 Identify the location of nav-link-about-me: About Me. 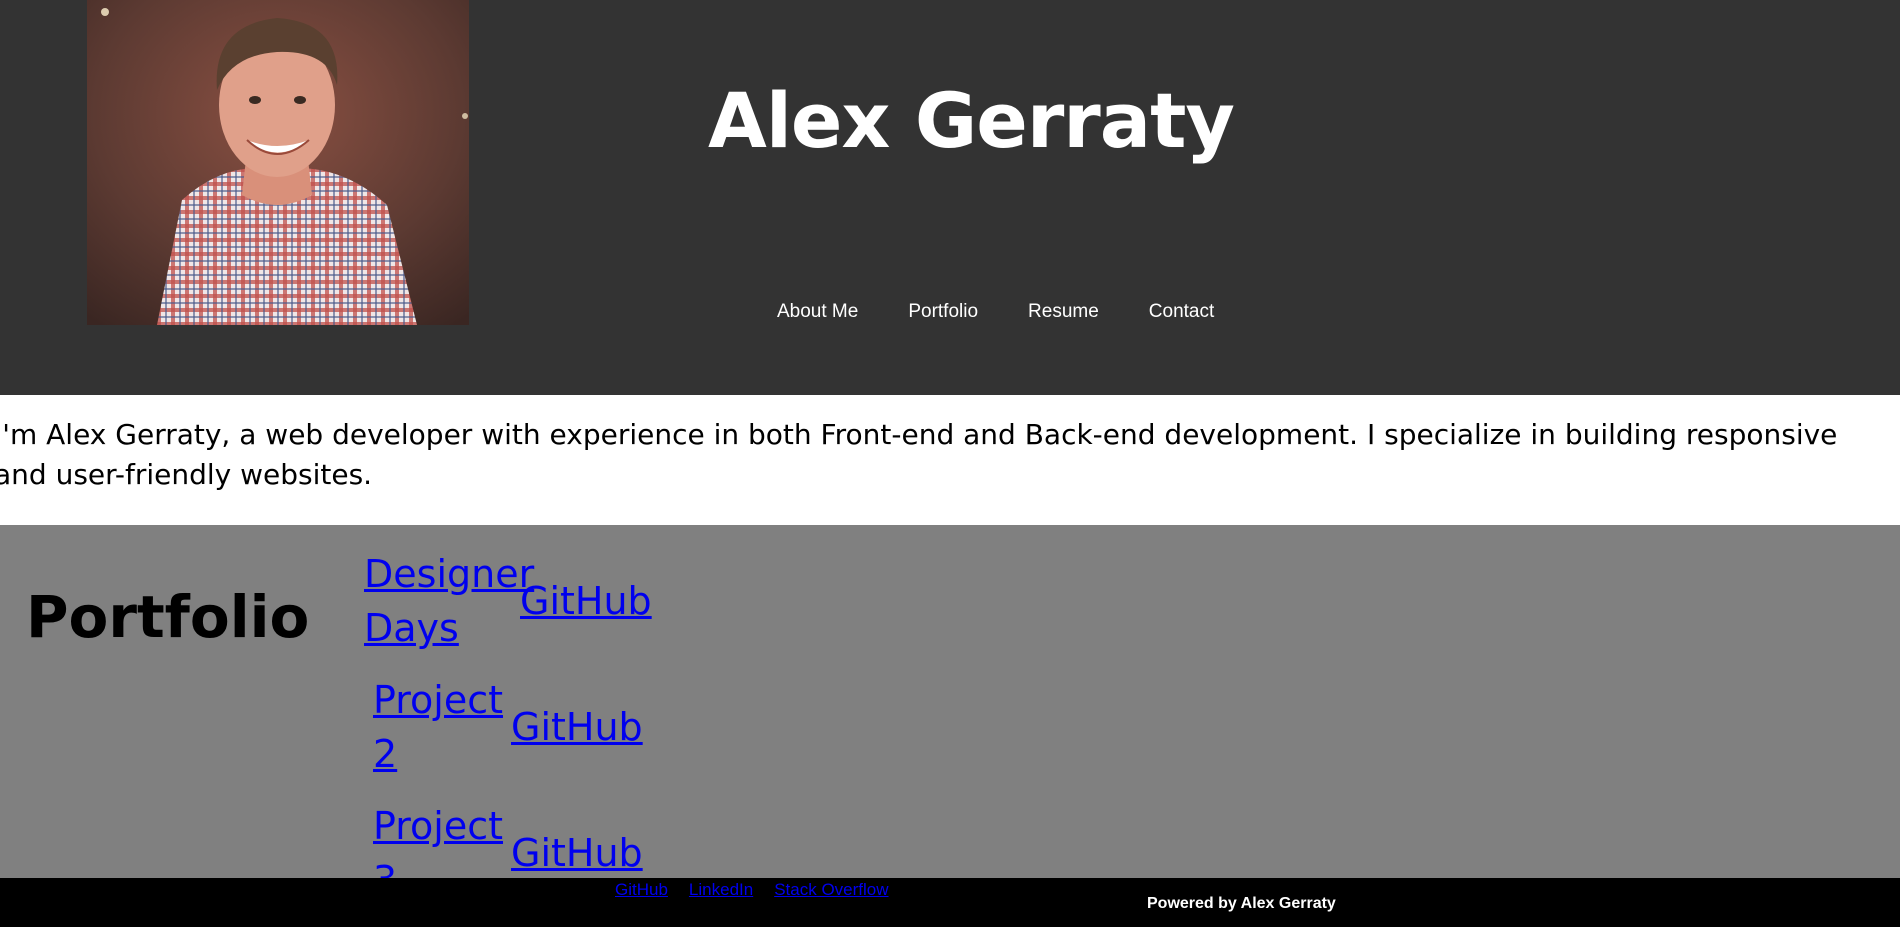
(817, 312).